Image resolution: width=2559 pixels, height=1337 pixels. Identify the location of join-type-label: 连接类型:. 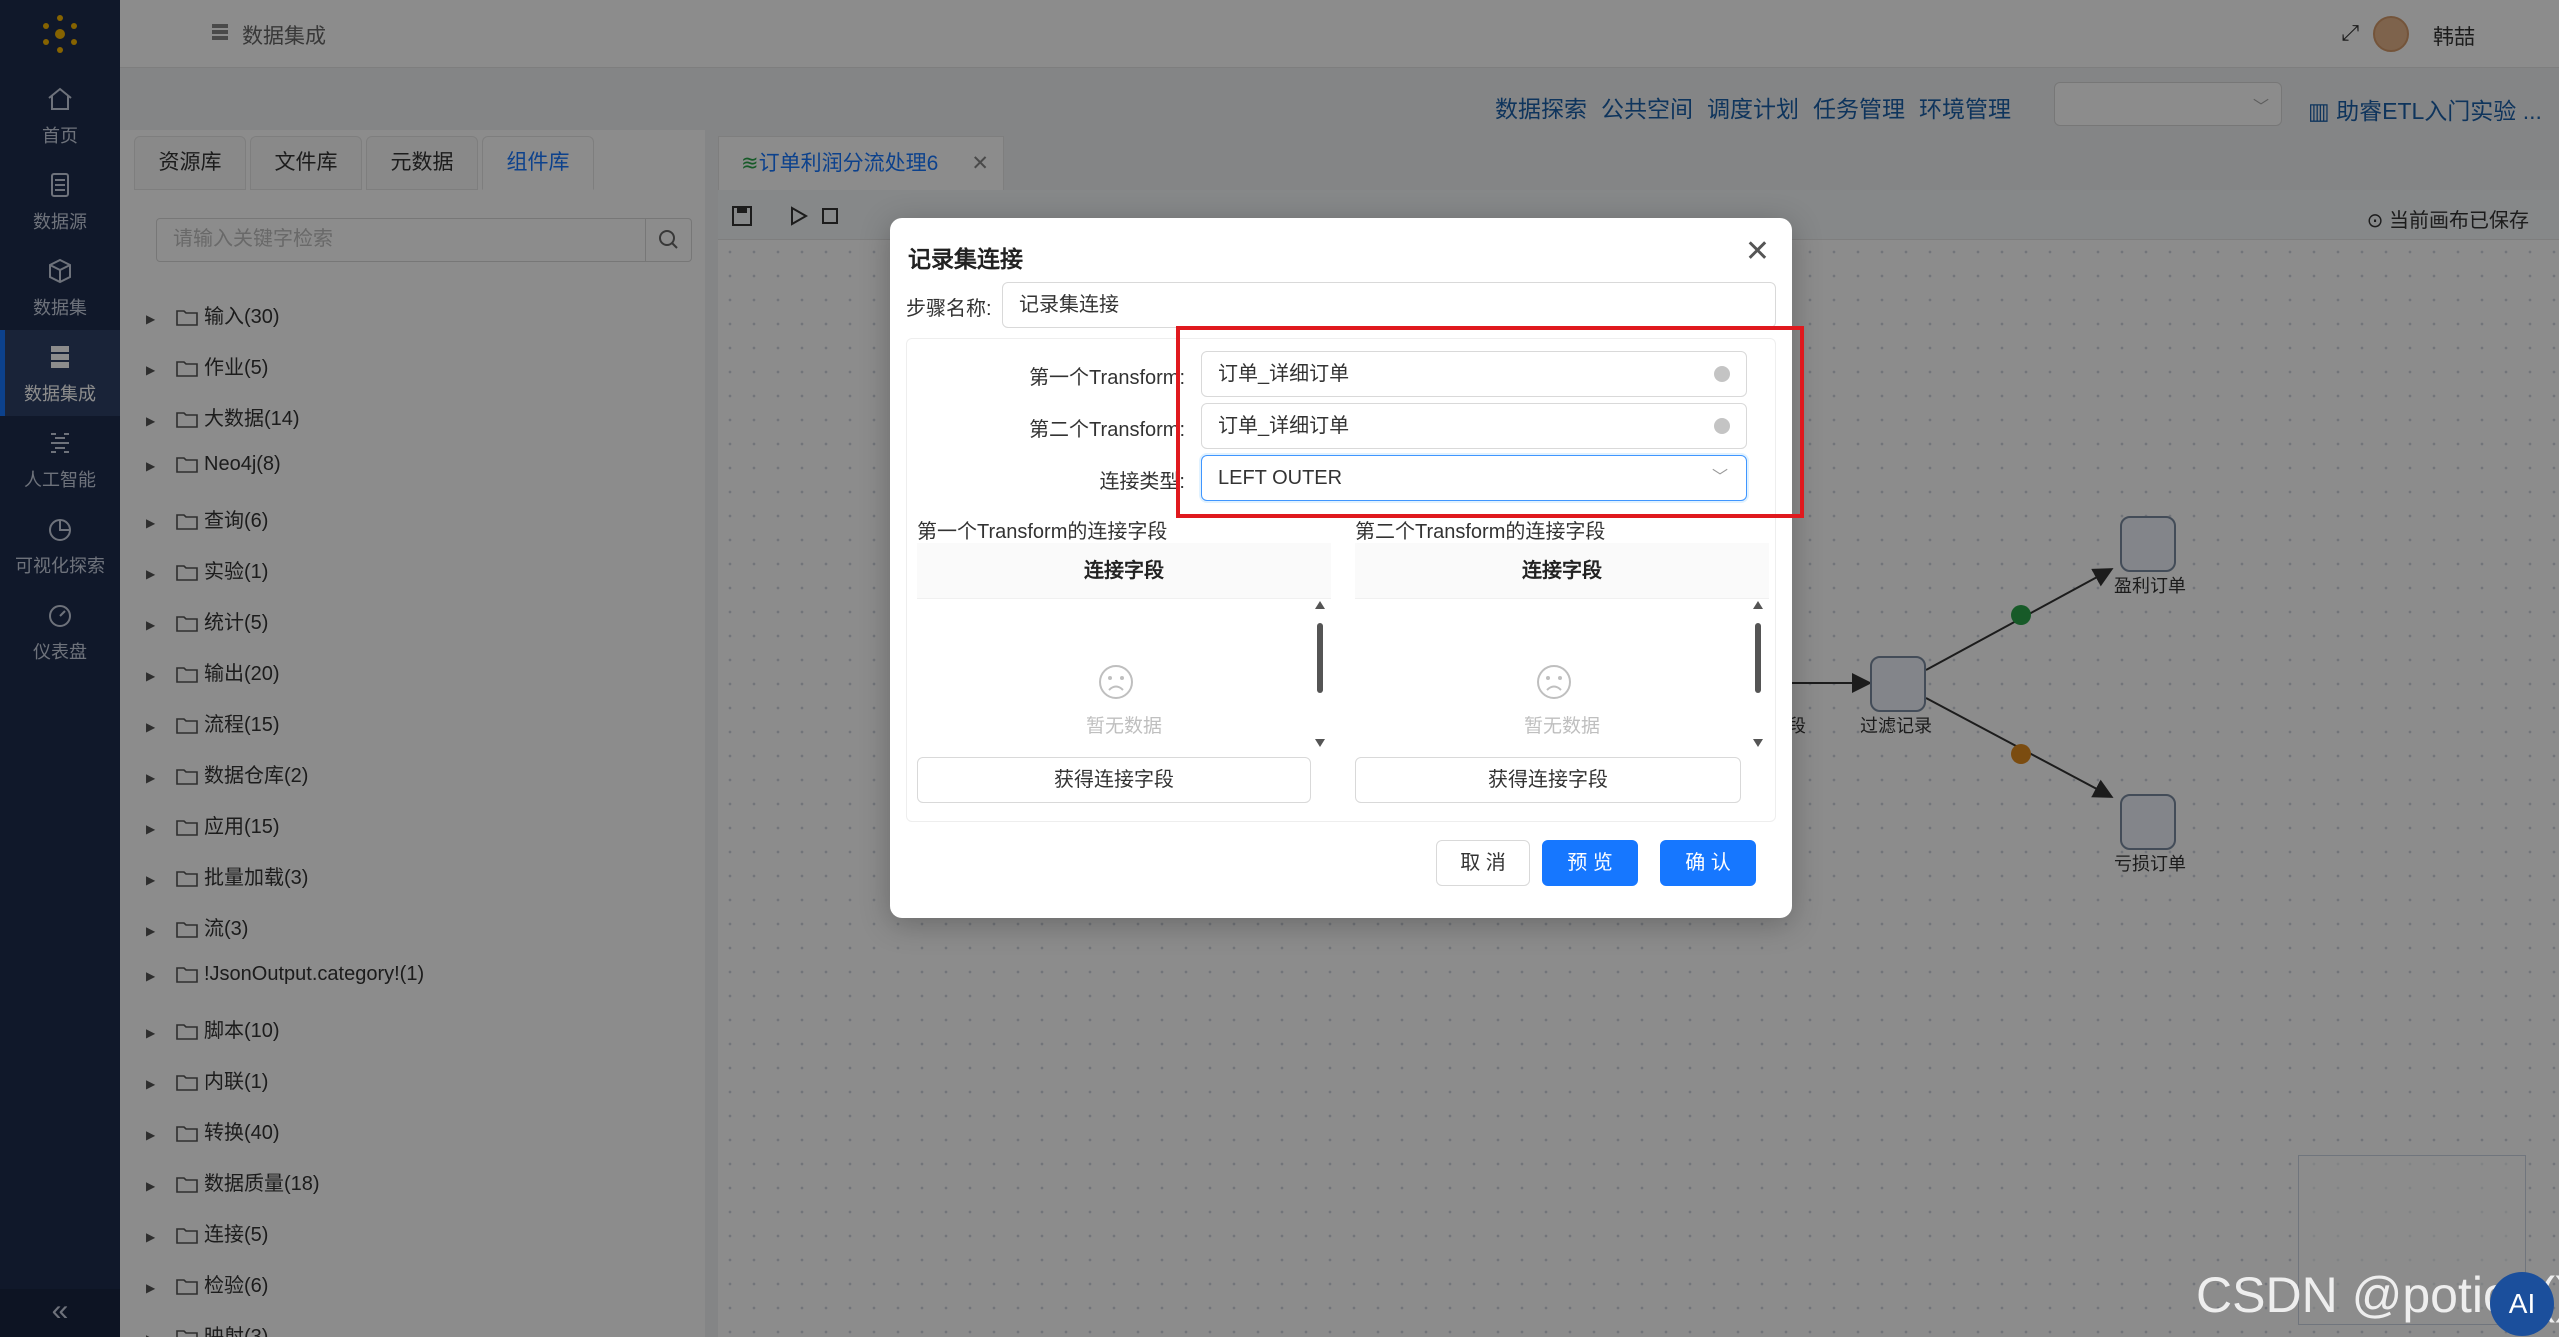
(1142, 482).